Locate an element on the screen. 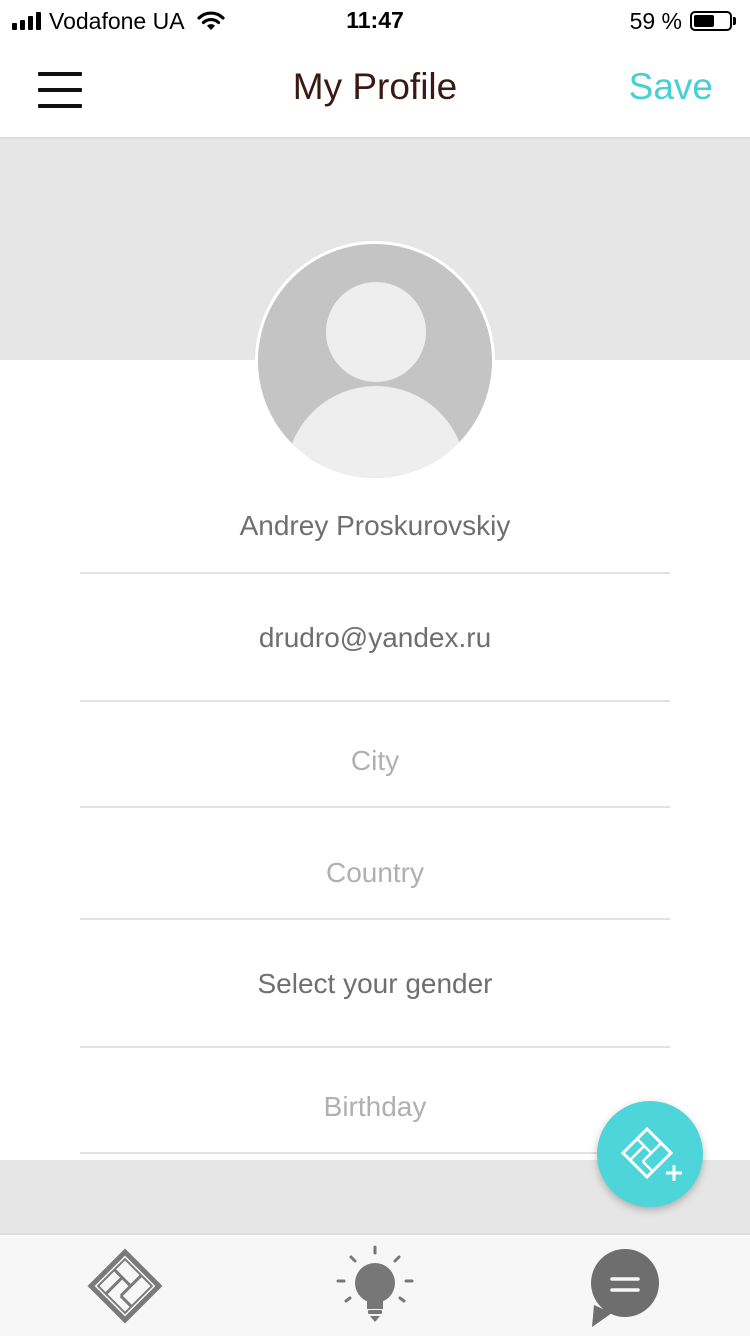 This screenshot has width=750, height=1336. add-floor-plan-icon is located at coordinates (651, 1153).